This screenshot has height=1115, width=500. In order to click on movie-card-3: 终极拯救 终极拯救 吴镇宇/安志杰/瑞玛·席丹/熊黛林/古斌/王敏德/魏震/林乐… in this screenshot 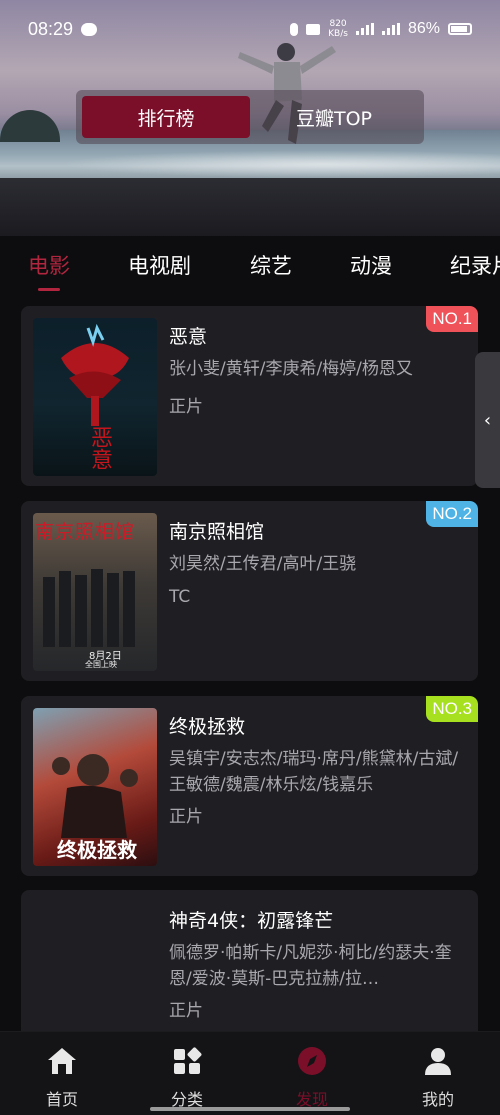, I will do `click(249, 786)`.